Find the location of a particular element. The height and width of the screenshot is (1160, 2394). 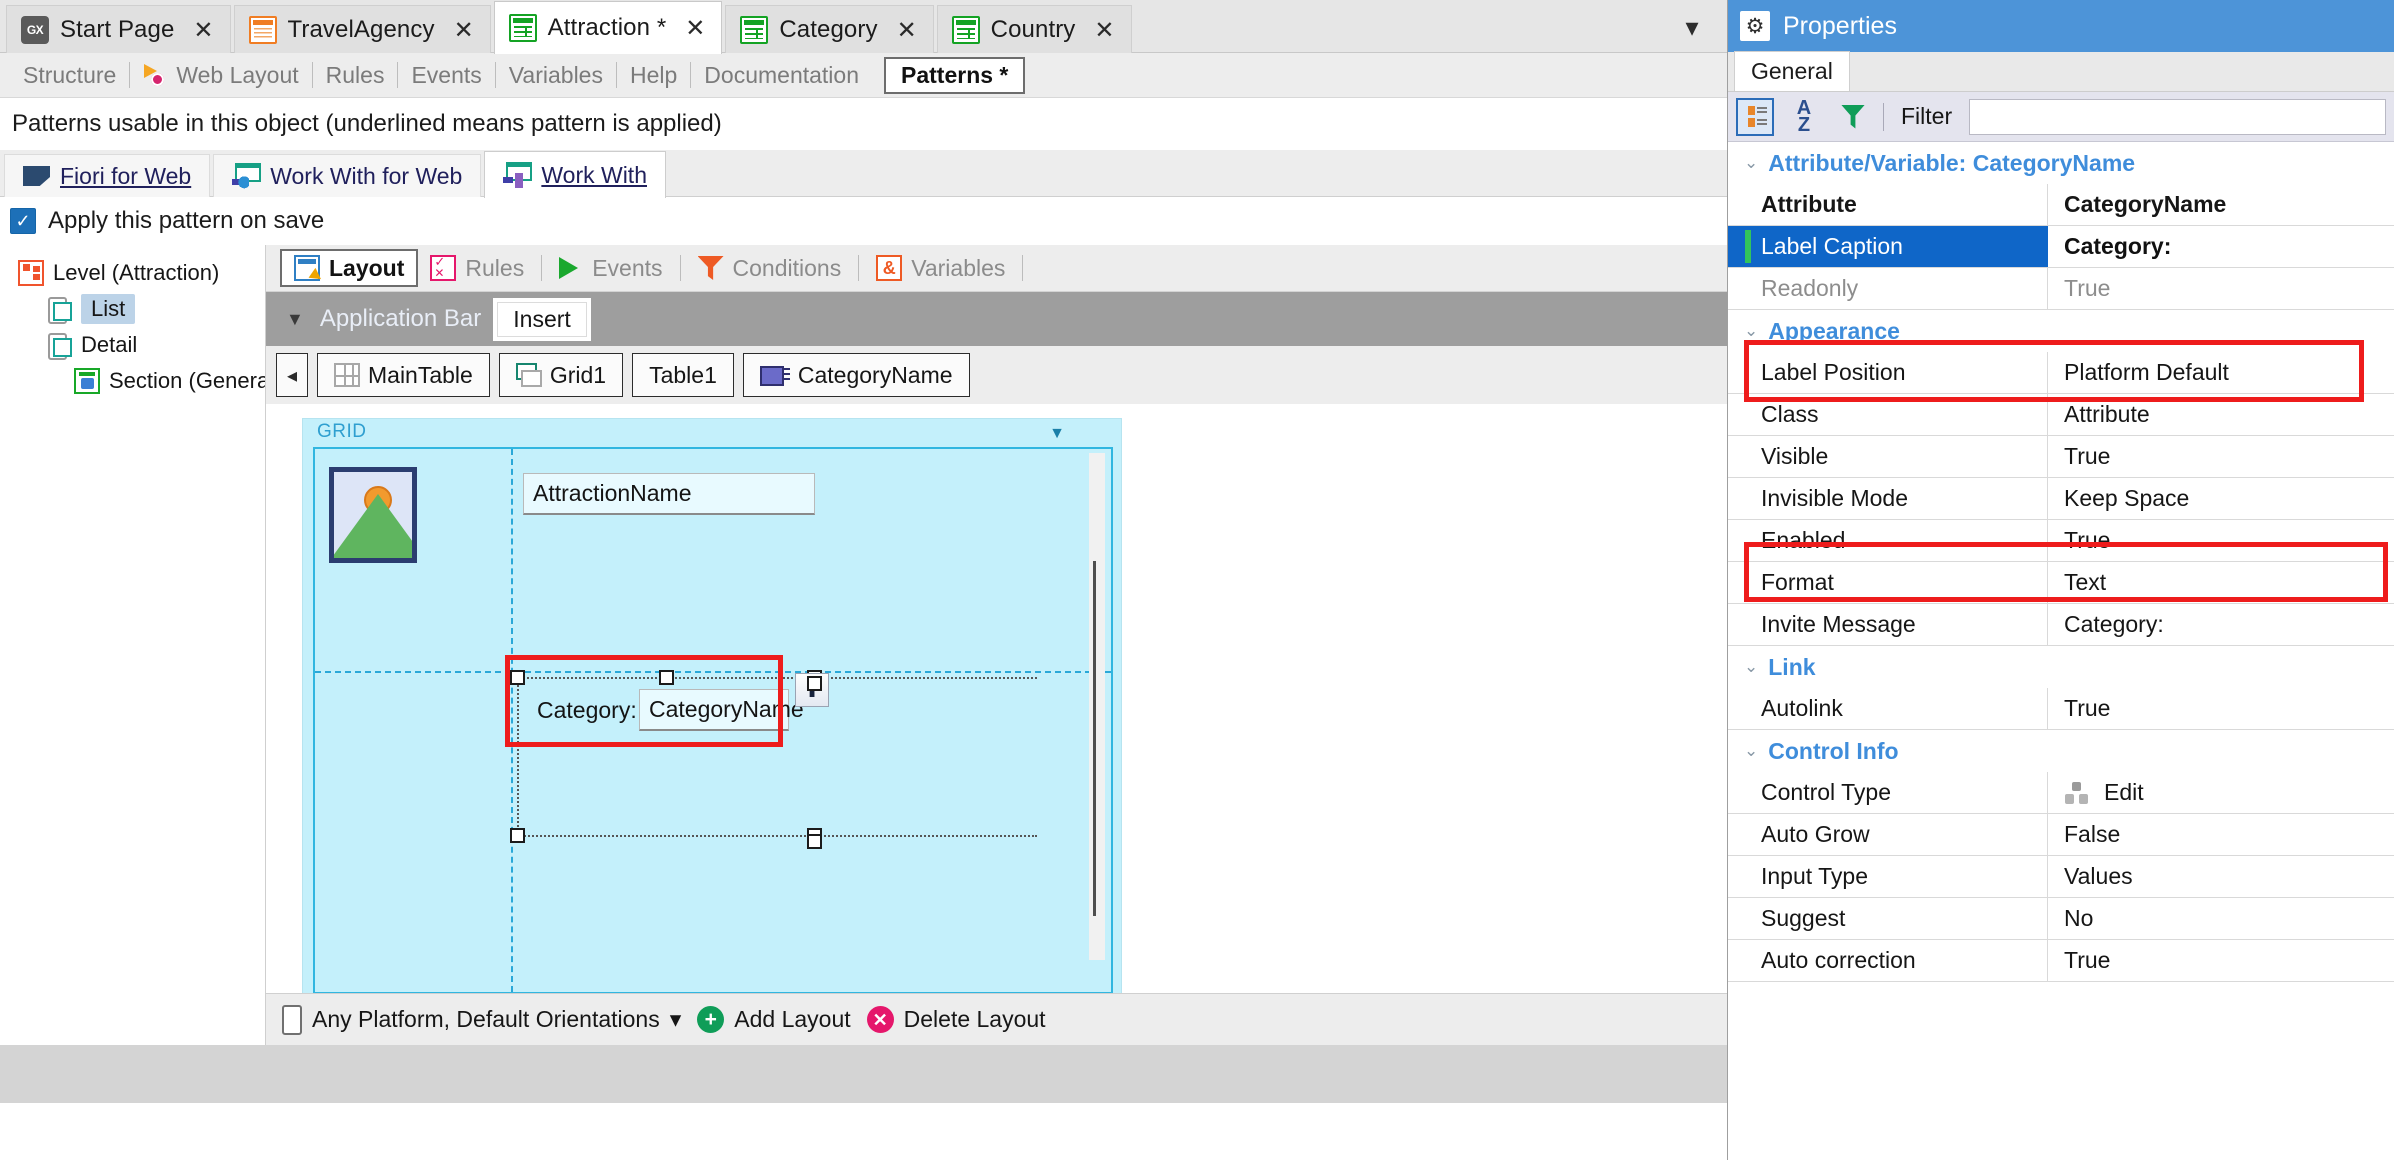

tab-layout: Layout is located at coordinates (349, 268).